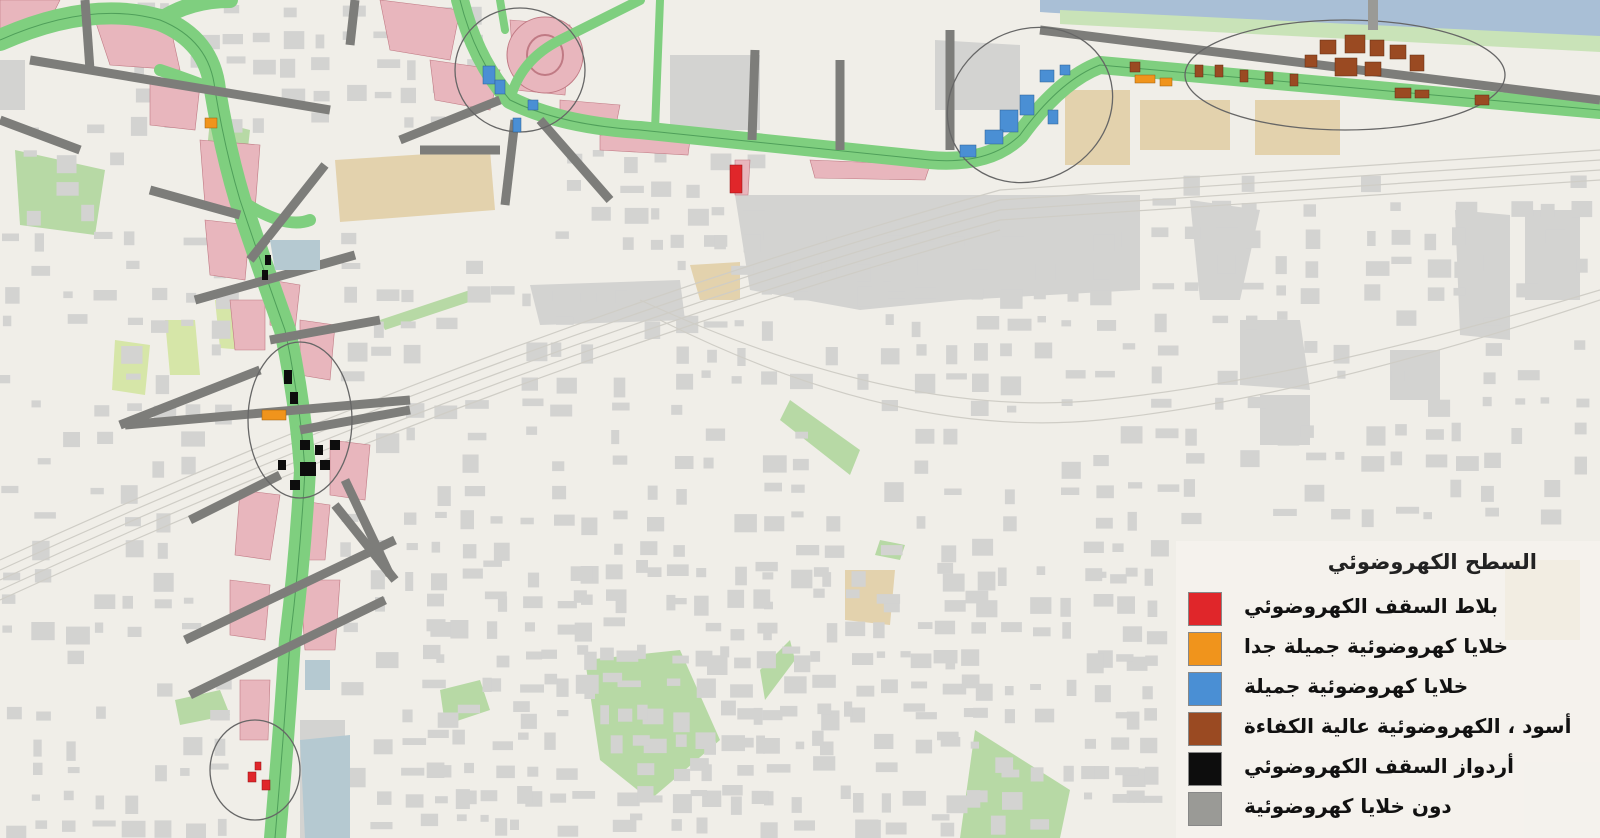 Image resolution: width=1600 pixels, height=838 pixels. What do you see at coordinates (1393, 729) in the screenshot?
I see `legend-item-brown: أسود ، الكهروضوئية عالية الكفاءة` at bounding box center [1393, 729].